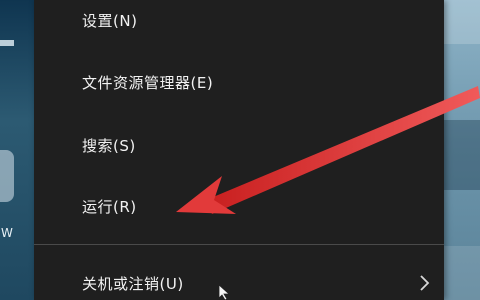 The width and height of the screenshot is (480, 300). I want to click on menu-item-search: 搜索(S), so click(239, 145).